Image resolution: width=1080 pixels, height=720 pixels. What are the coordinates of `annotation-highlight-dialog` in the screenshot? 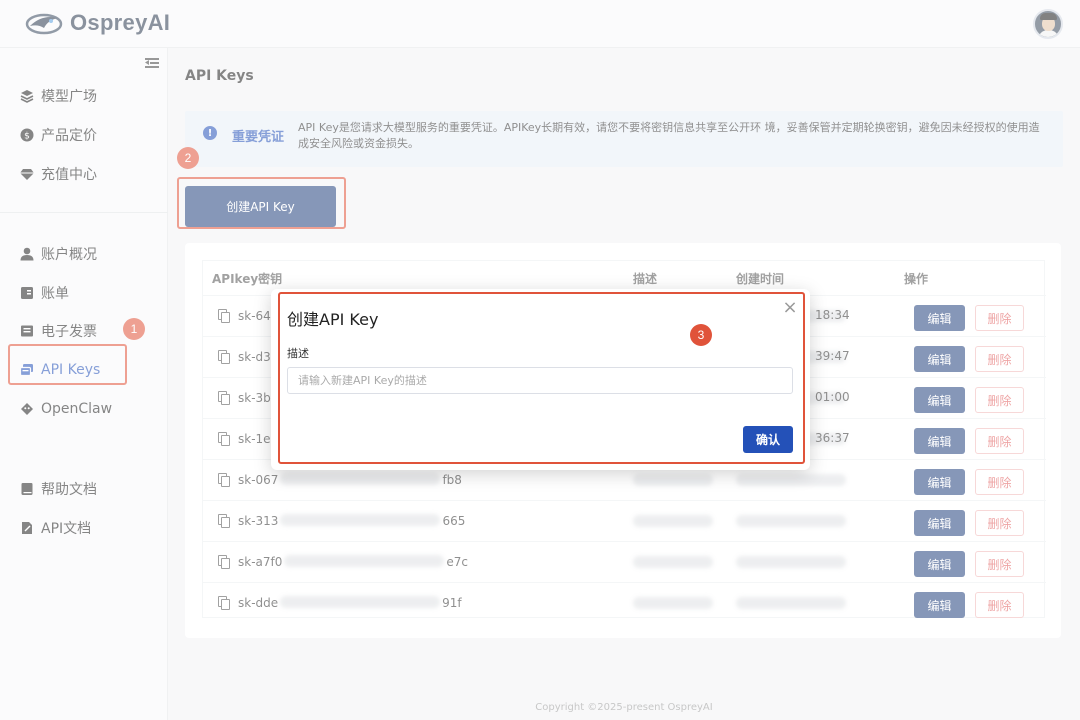 It's located at (541, 378).